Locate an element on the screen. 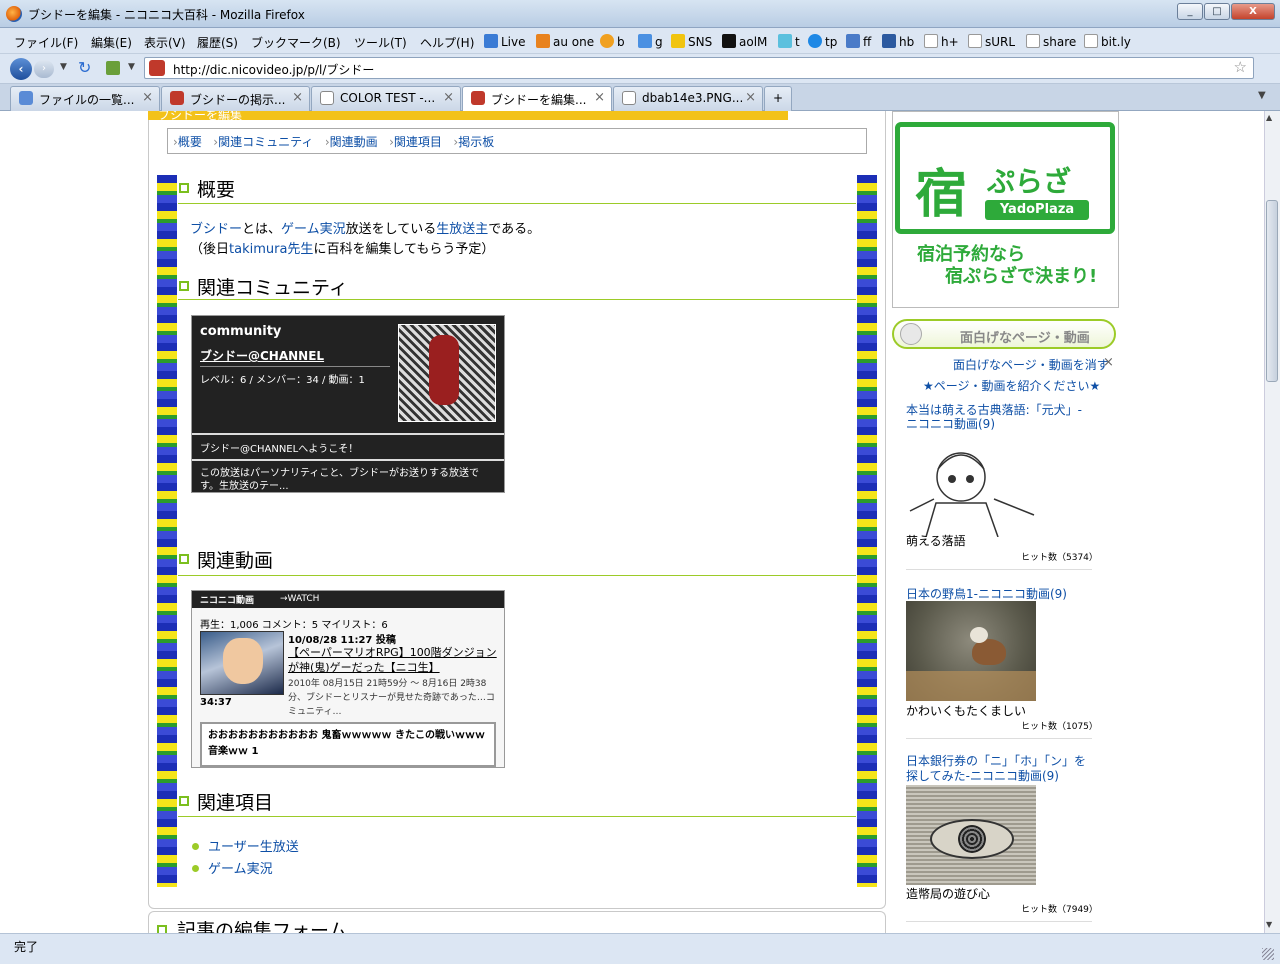 The image size is (1280, 964). url-input: http://dic.nicovideo.jp/p/l/ブシドー is located at coordinates (273, 69).